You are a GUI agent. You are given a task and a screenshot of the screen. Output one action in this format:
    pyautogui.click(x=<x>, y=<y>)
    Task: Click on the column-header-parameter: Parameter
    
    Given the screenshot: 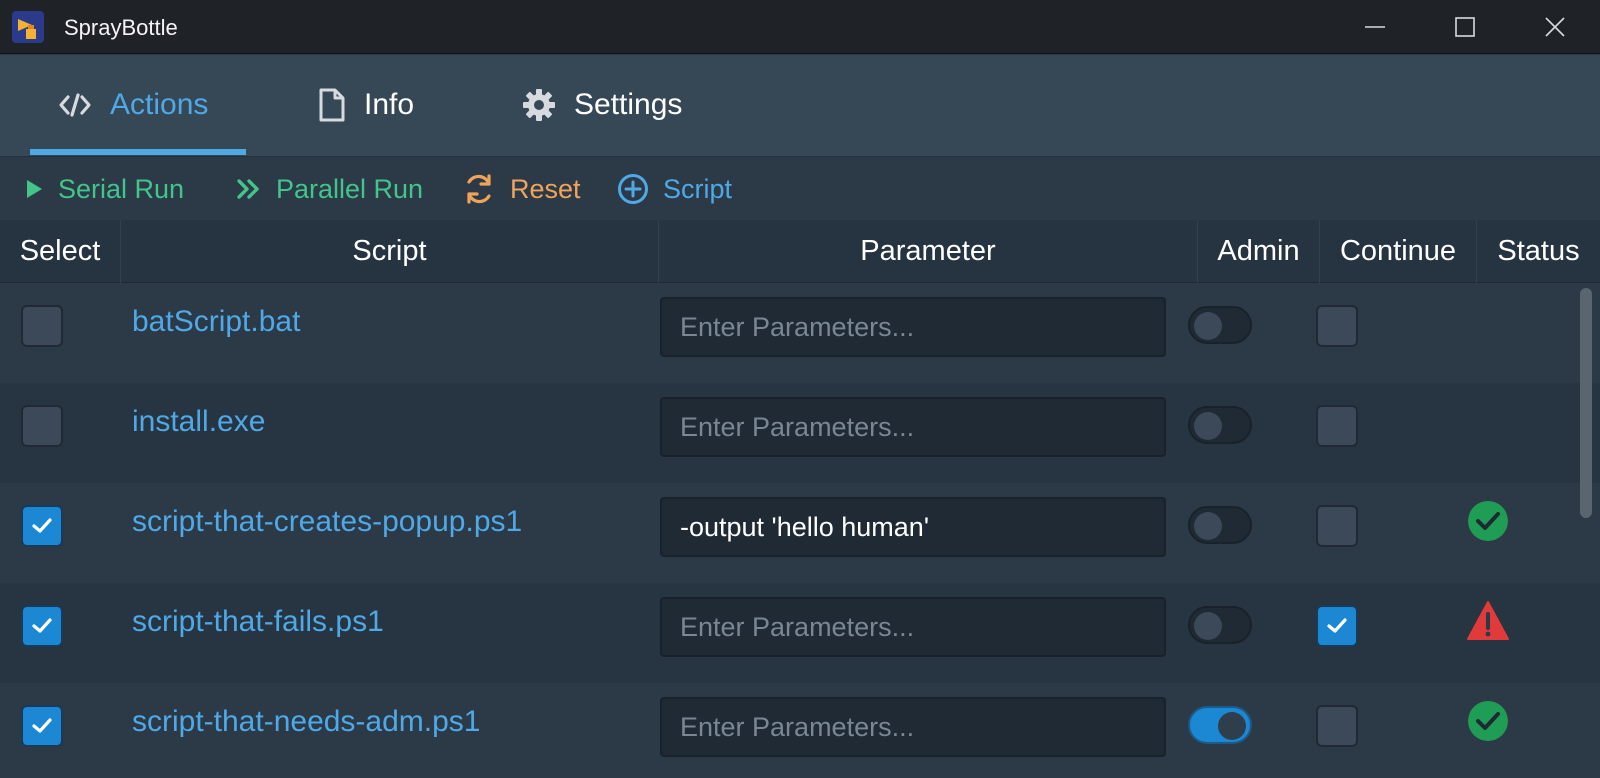 What is the action you would take?
    pyautogui.click(x=928, y=251)
    